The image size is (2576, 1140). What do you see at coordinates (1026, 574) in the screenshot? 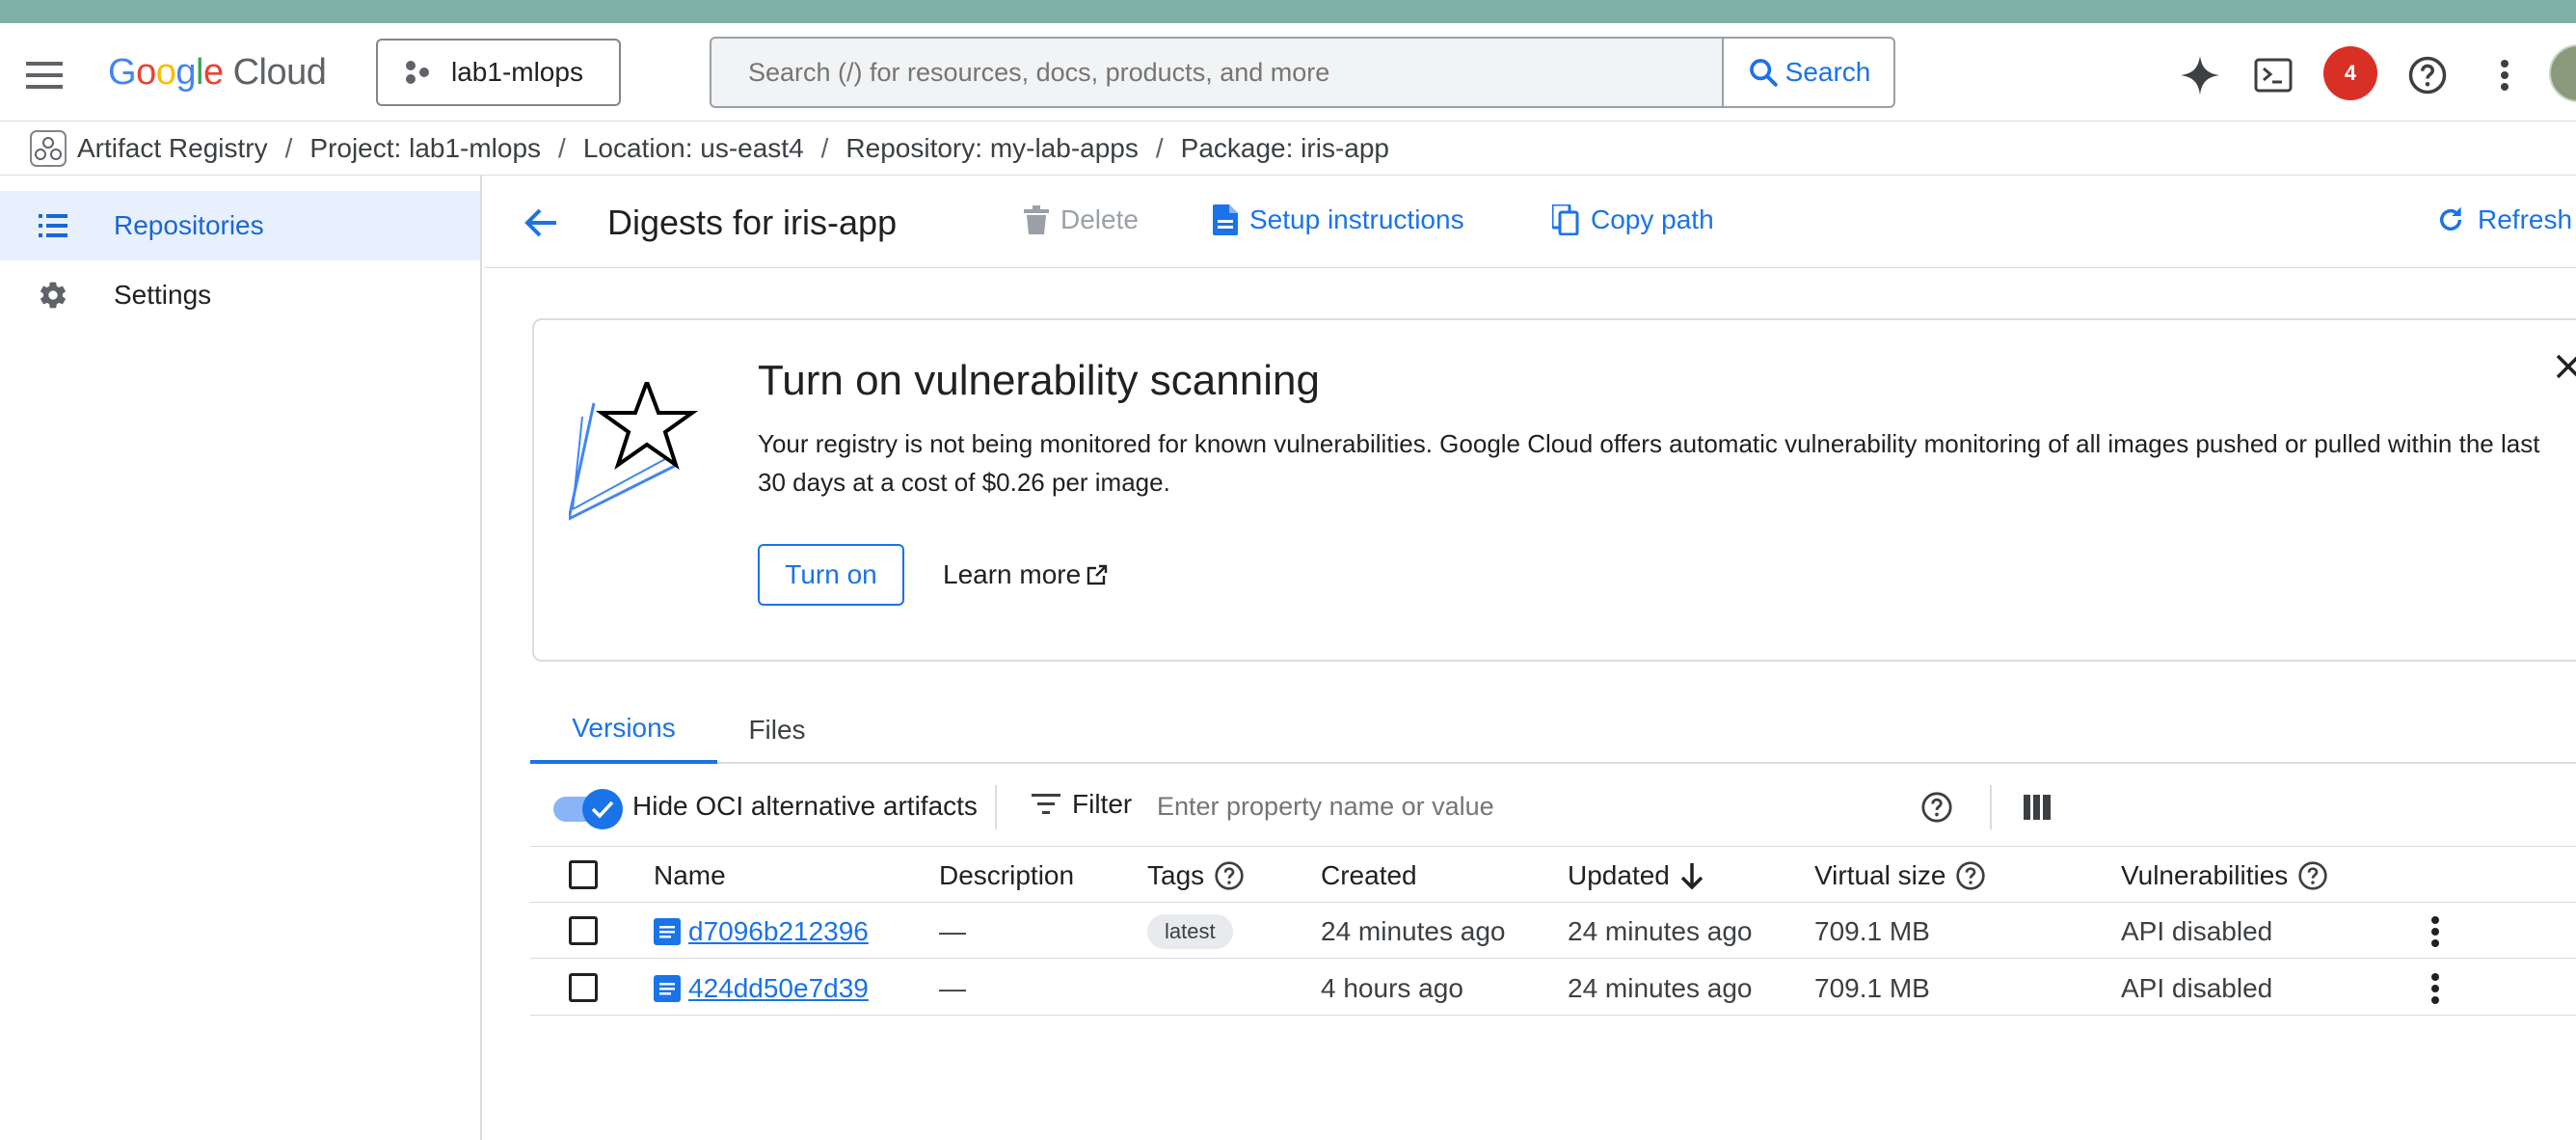
I see `learn-more-link: Learn more` at bounding box center [1026, 574].